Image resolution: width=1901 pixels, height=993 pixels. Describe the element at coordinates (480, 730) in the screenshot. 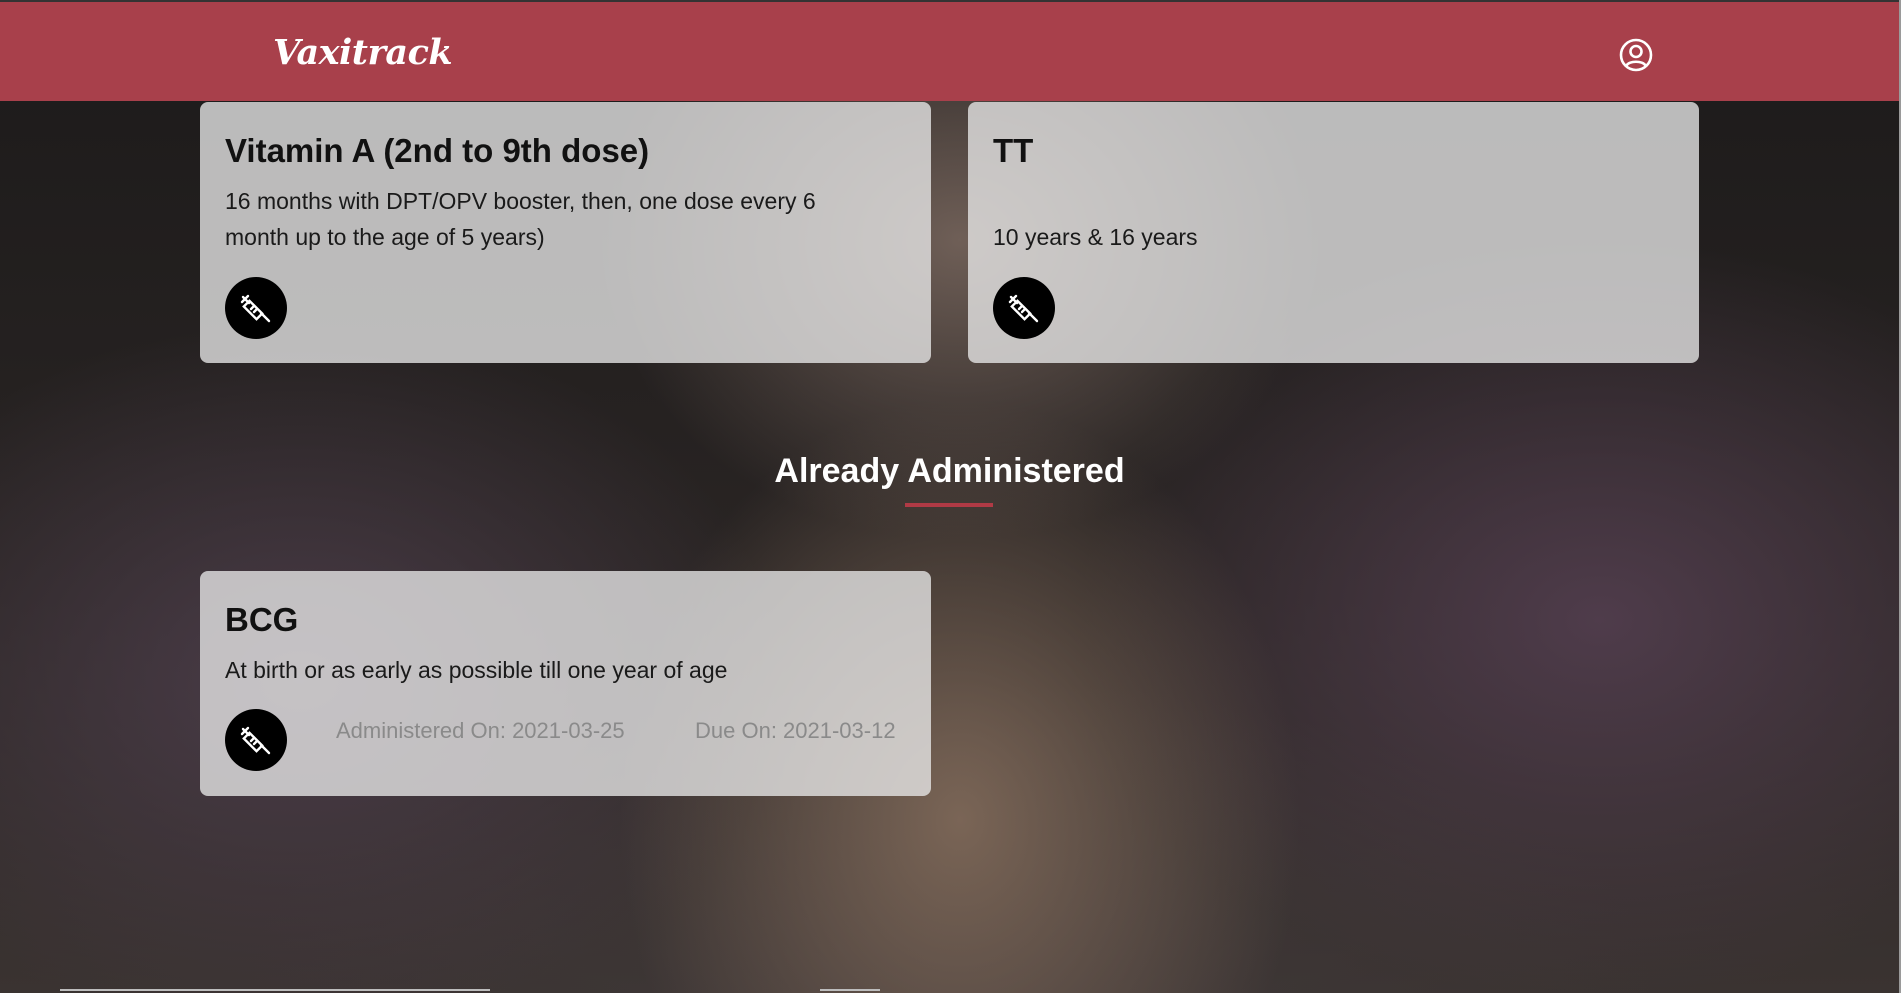

I see `administered-date: Administered On: 2021-03-25` at that location.